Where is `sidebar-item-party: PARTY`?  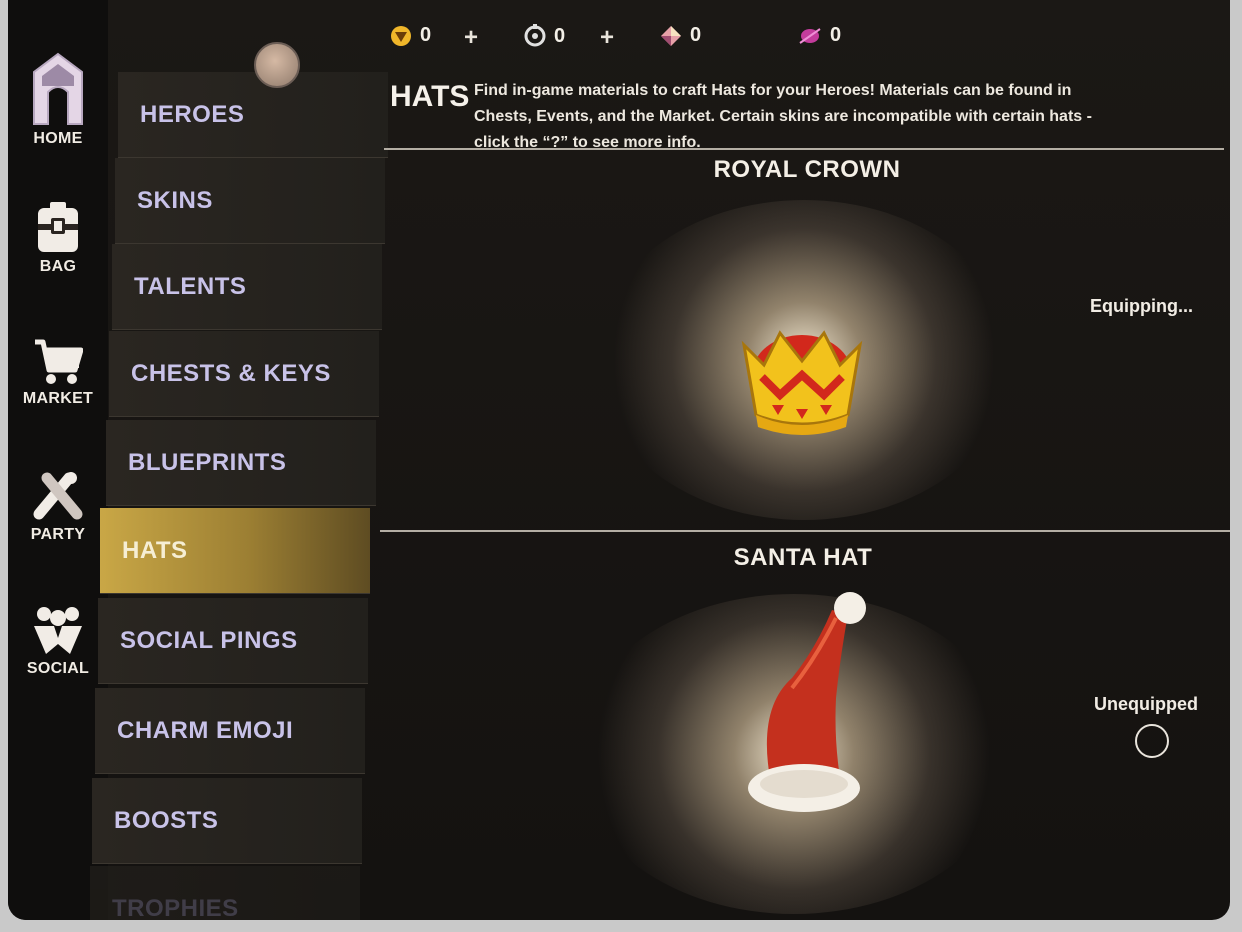 sidebar-item-party: PARTY is located at coordinates (58, 507).